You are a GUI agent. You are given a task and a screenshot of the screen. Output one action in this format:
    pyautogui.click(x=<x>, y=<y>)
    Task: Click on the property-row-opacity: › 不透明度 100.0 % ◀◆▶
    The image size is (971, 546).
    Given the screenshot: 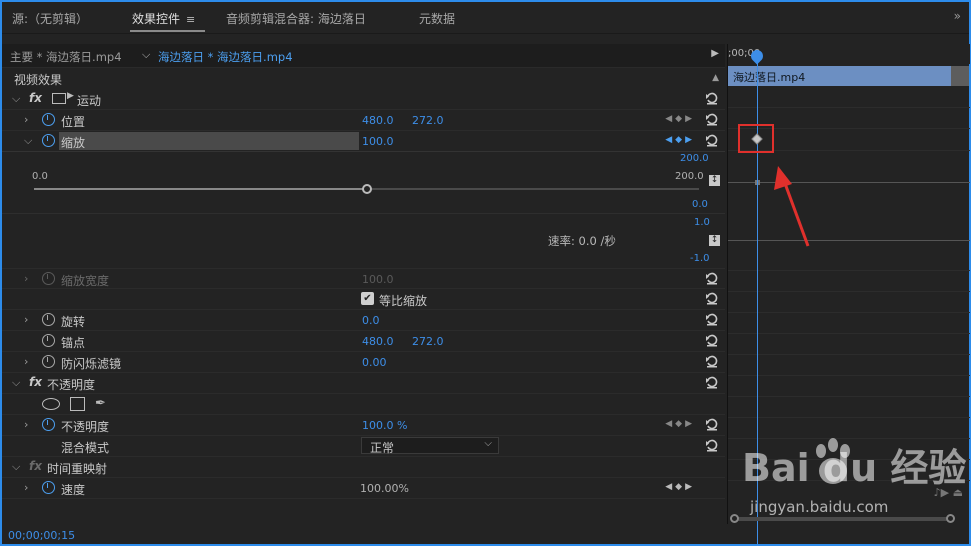 What is the action you would take?
    pyautogui.click(x=363, y=425)
    